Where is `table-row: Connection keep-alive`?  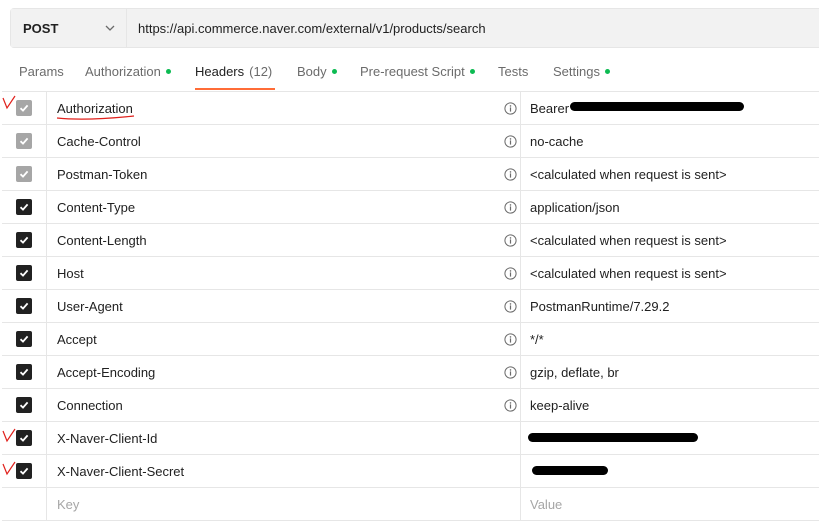 table-row: Connection keep-alive is located at coordinates (410, 405).